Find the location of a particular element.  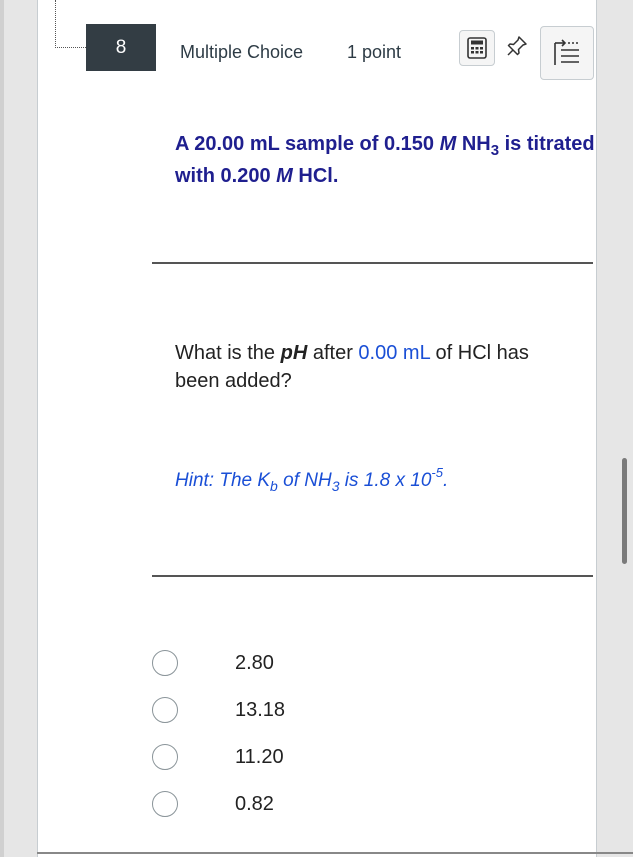

question-number-badge: 8 is located at coordinates (121, 47).